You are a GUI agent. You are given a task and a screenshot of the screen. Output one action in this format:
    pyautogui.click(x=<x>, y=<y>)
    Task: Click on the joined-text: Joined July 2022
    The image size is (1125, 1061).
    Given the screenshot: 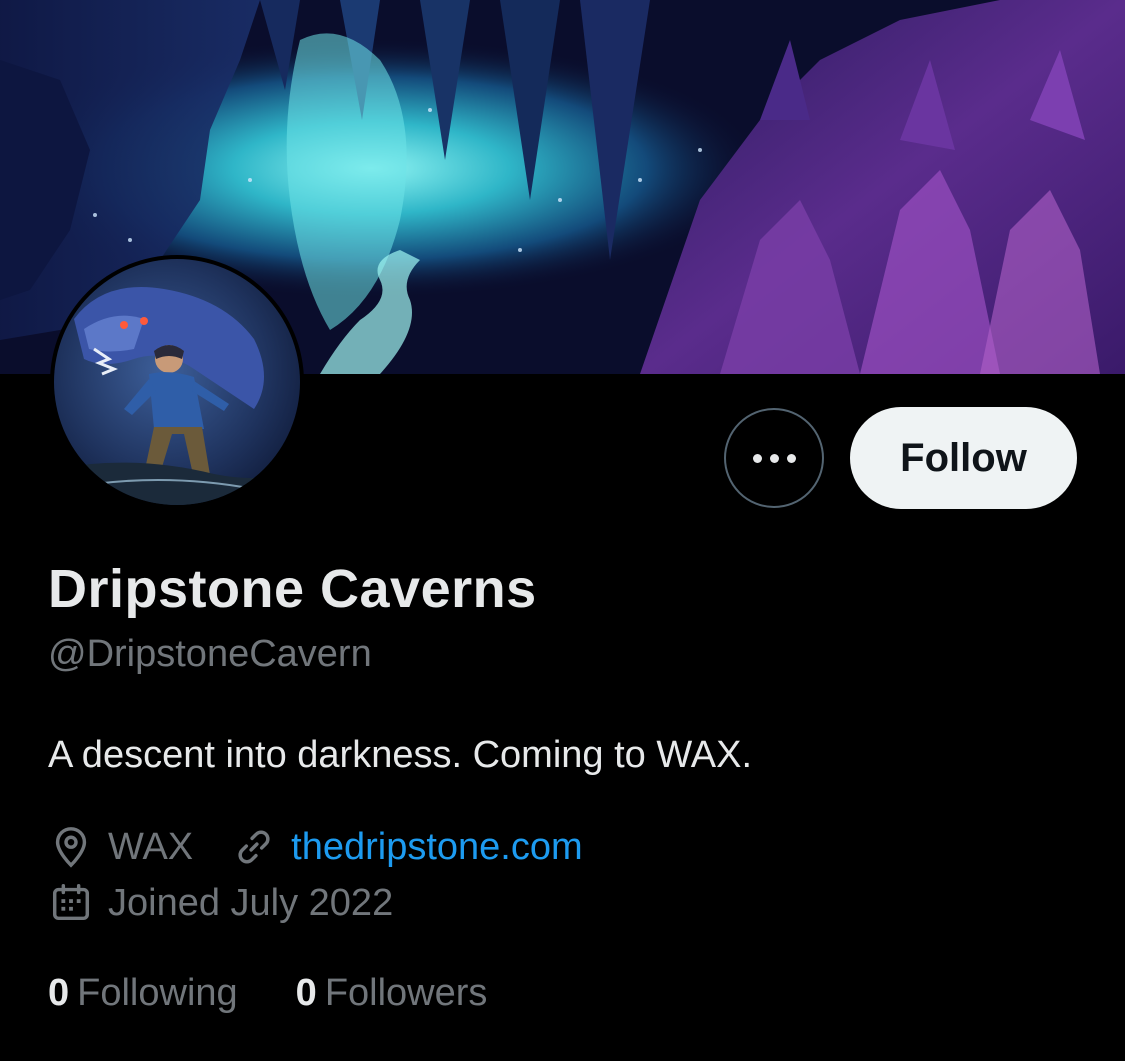 What is the action you would take?
    pyautogui.click(x=251, y=902)
    